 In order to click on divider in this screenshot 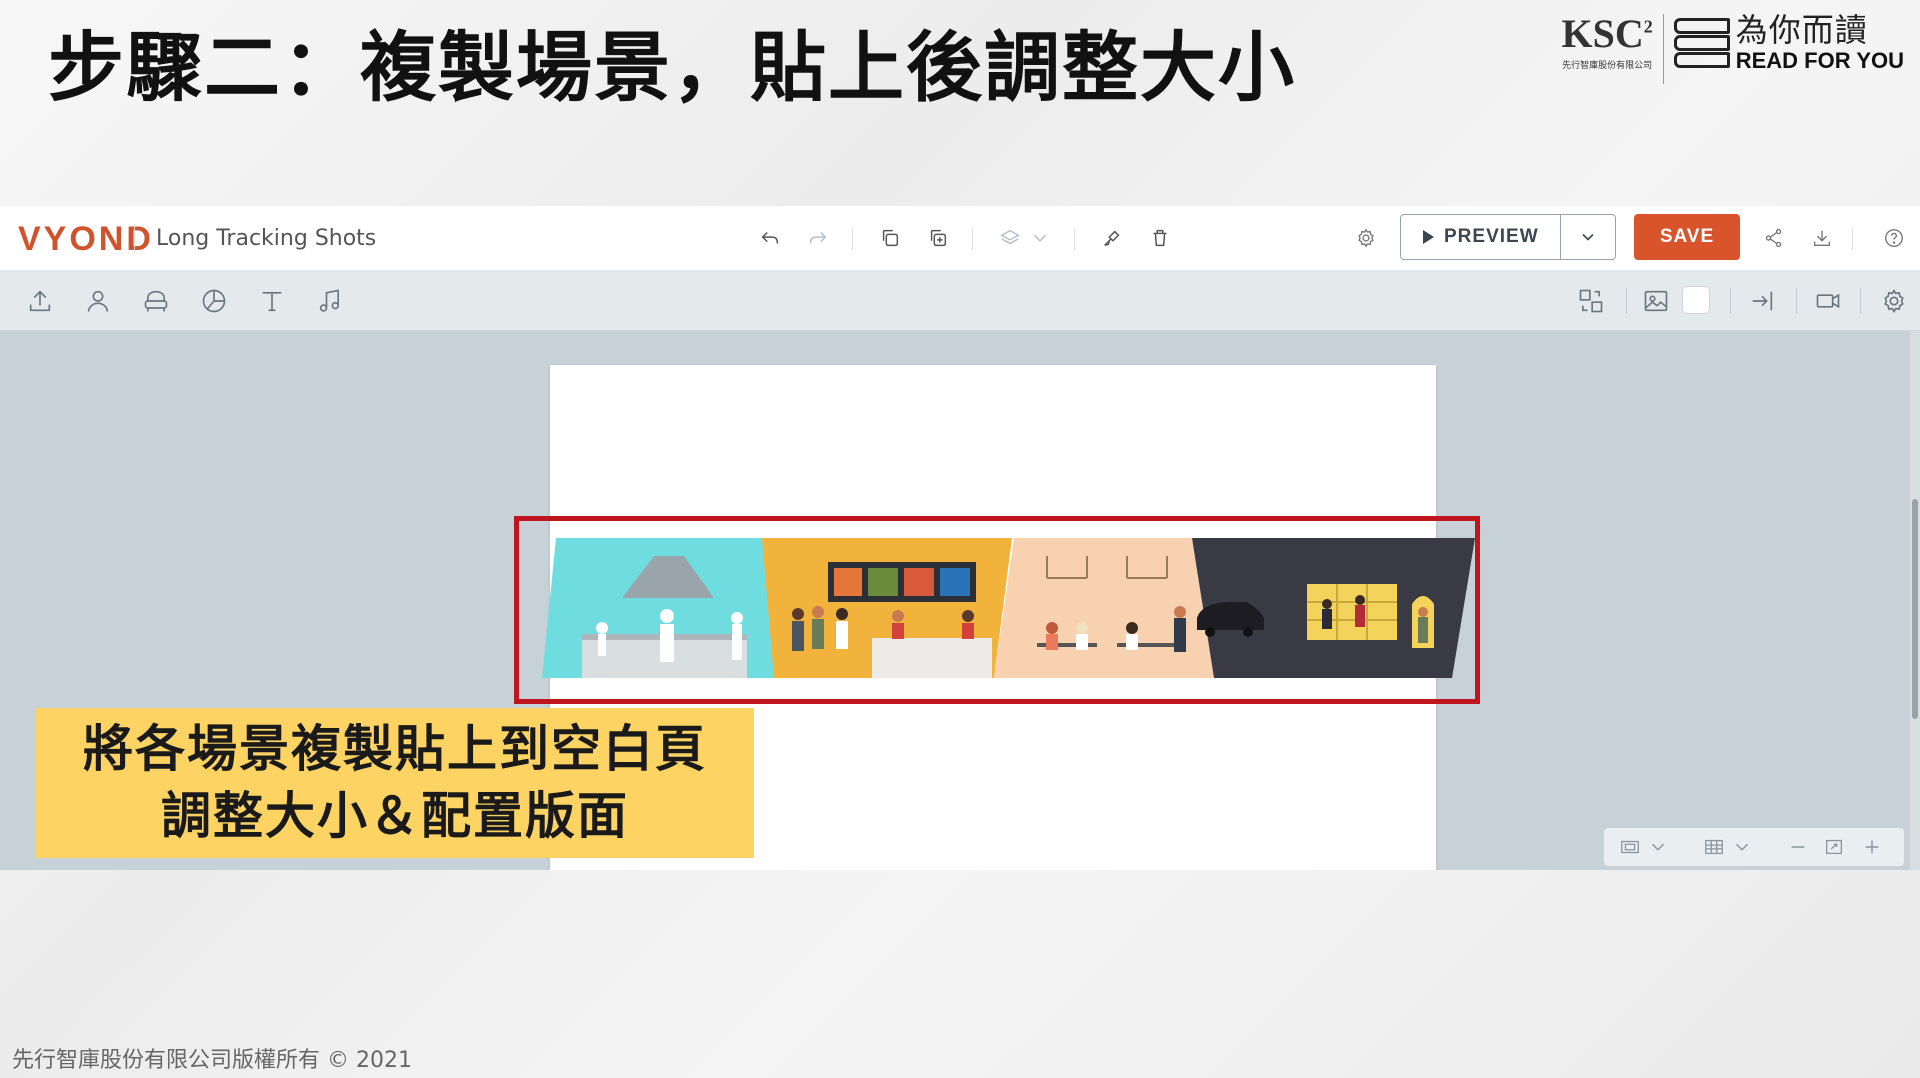, I will do `click(134, 238)`.